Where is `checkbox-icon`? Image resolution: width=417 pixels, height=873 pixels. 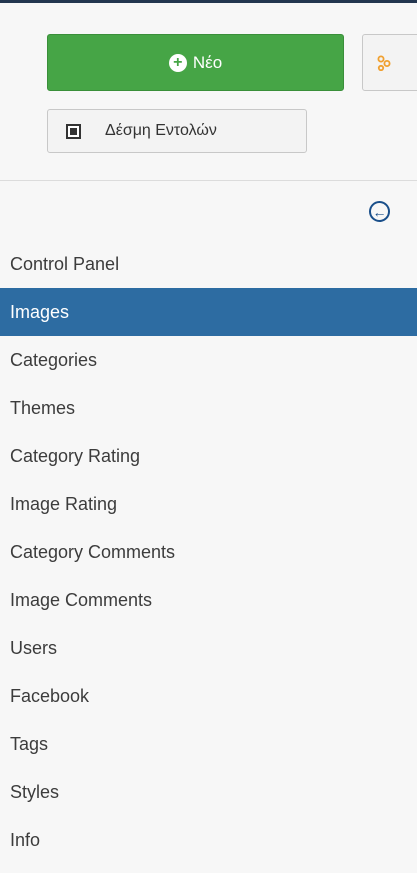 checkbox-icon is located at coordinates (73, 131).